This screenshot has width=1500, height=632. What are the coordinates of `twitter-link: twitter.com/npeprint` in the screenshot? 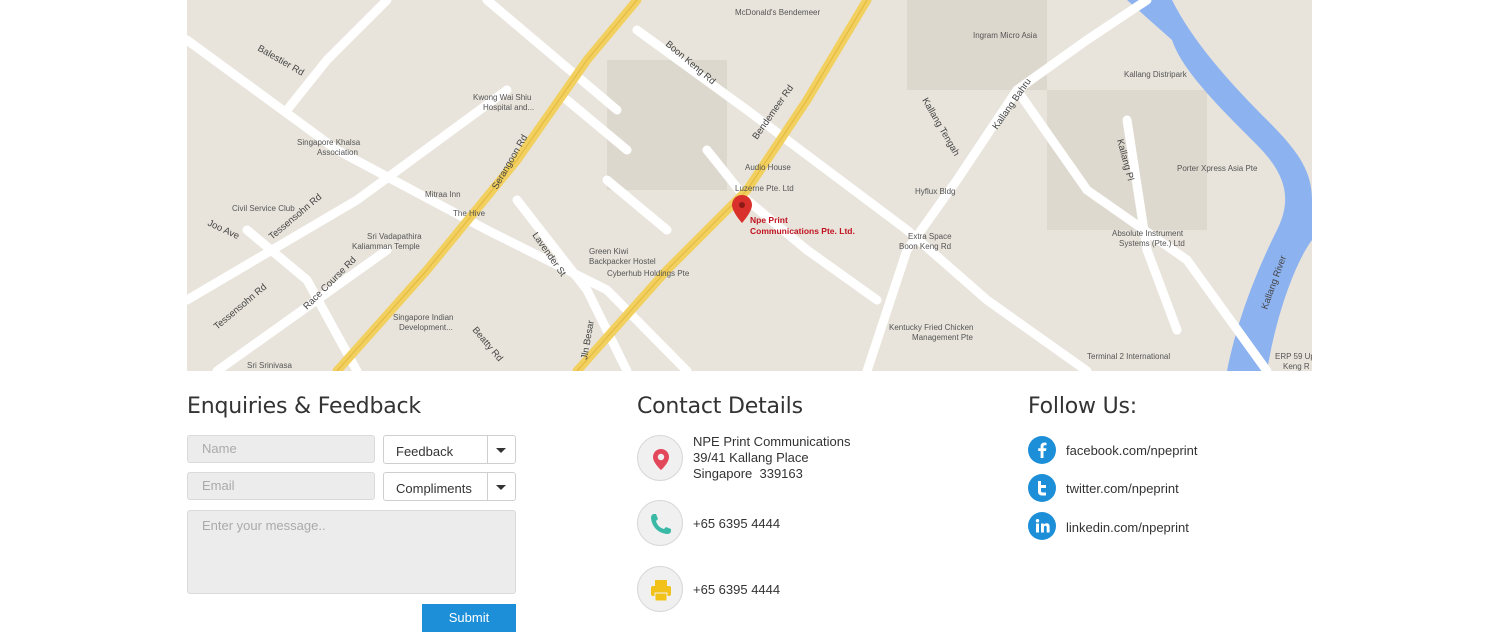 It's located at (1122, 488).